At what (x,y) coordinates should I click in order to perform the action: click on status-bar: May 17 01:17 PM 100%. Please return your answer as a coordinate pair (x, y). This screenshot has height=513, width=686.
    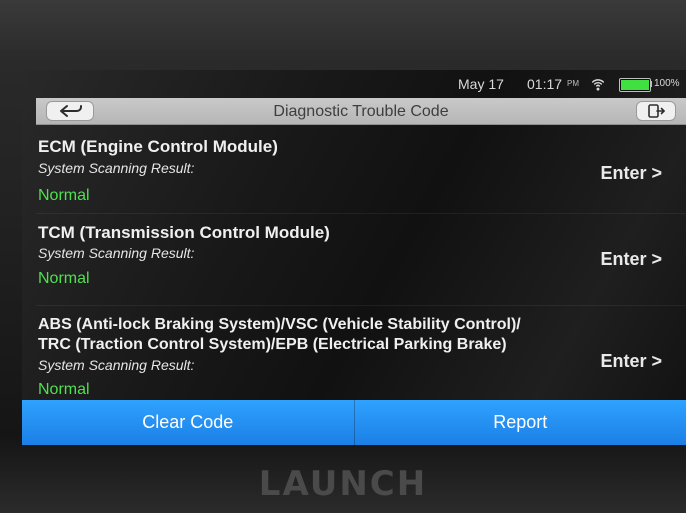
    Looking at the image, I should click on (354, 83).